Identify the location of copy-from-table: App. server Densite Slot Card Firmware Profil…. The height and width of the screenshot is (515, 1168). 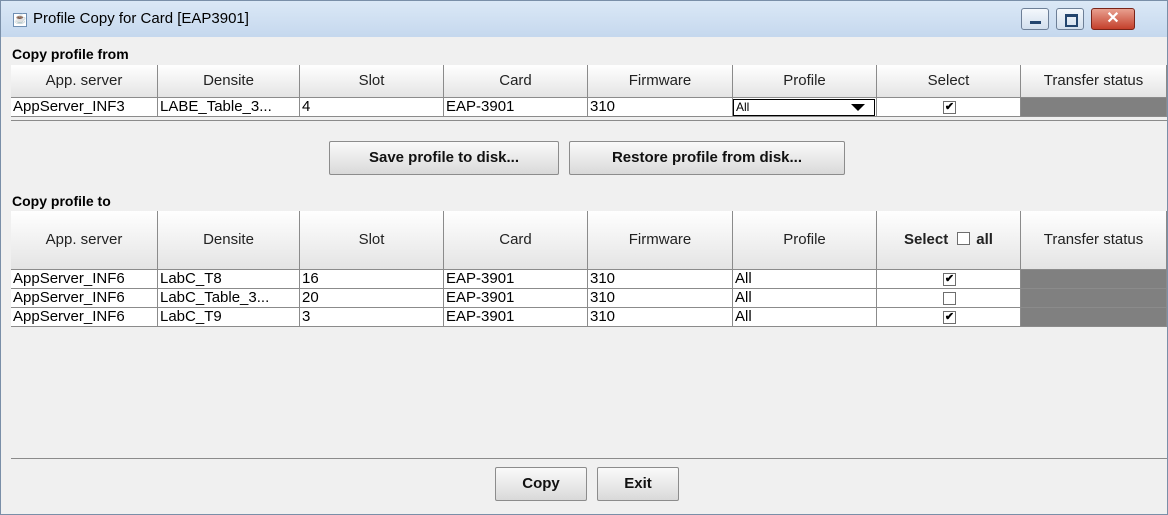
(589, 94).